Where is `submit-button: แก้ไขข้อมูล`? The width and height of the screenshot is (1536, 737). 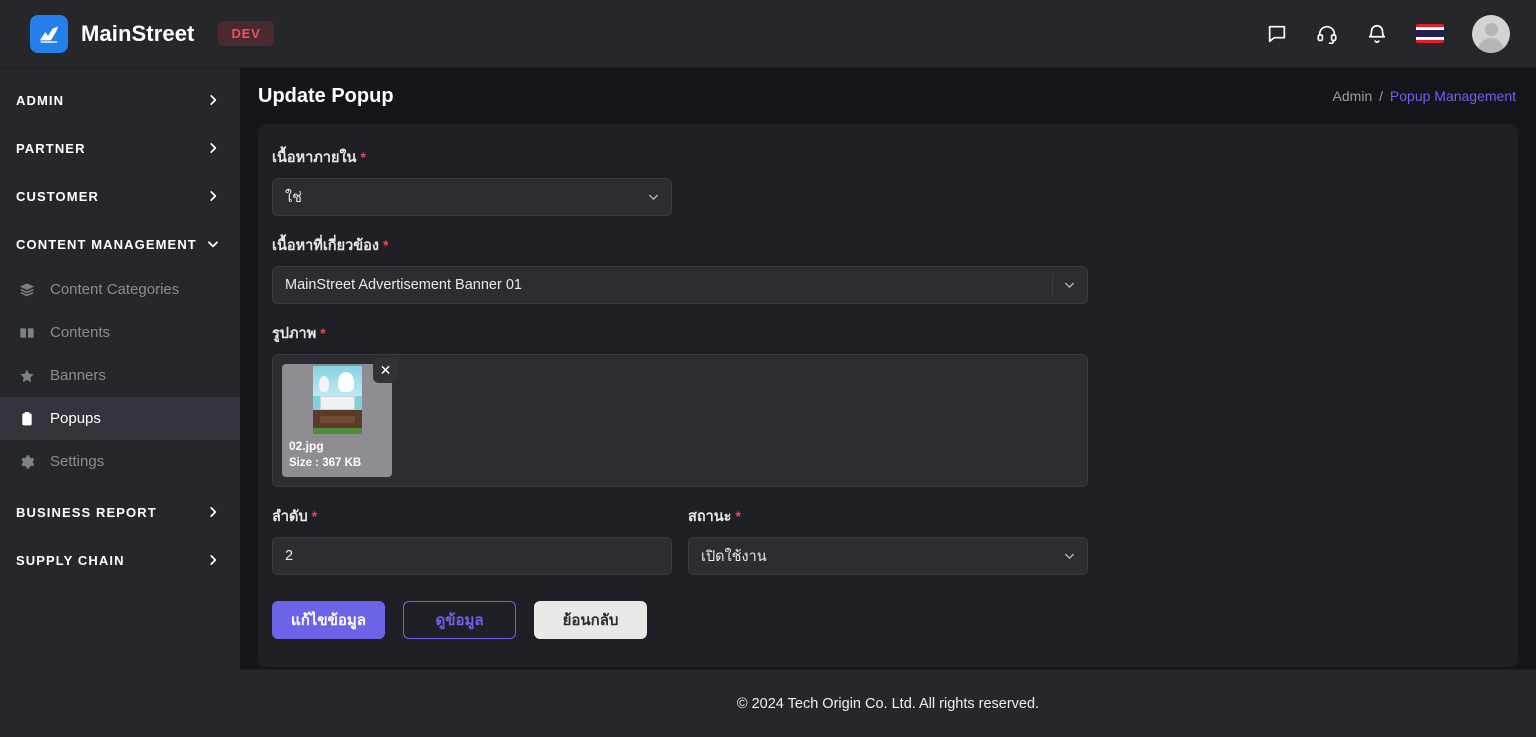 submit-button: แก้ไขข้อมูล is located at coordinates (328, 620).